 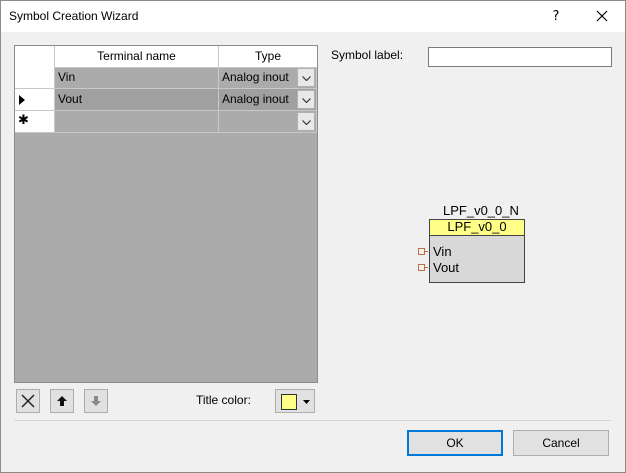 What do you see at coordinates (367, 55) in the screenshot?
I see `symbol-label-caption: Symbol label:` at bounding box center [367, 55].